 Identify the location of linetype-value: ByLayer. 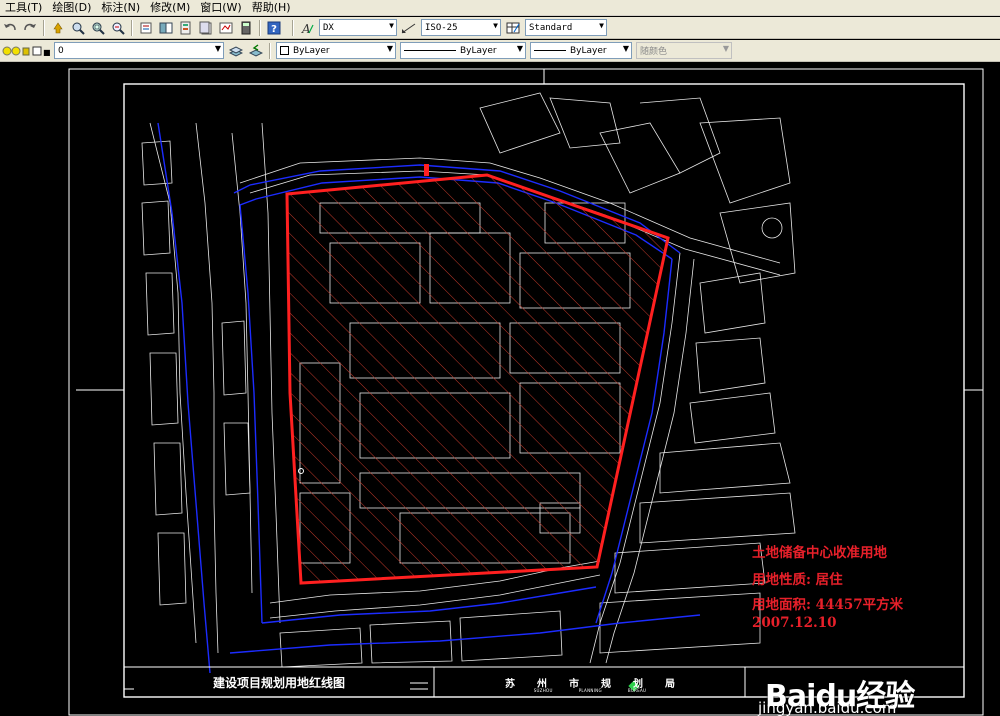
(478, 50).